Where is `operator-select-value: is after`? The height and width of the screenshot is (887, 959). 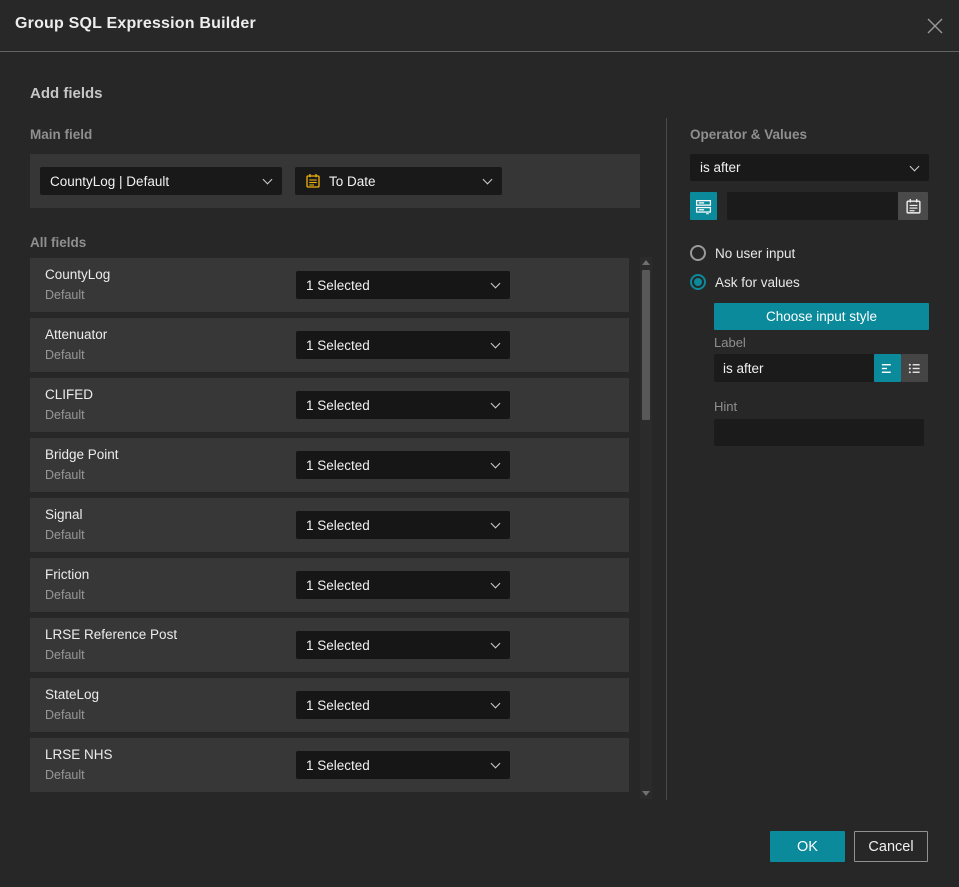
operator-select-value: is after is located at coordinates (720, 167).